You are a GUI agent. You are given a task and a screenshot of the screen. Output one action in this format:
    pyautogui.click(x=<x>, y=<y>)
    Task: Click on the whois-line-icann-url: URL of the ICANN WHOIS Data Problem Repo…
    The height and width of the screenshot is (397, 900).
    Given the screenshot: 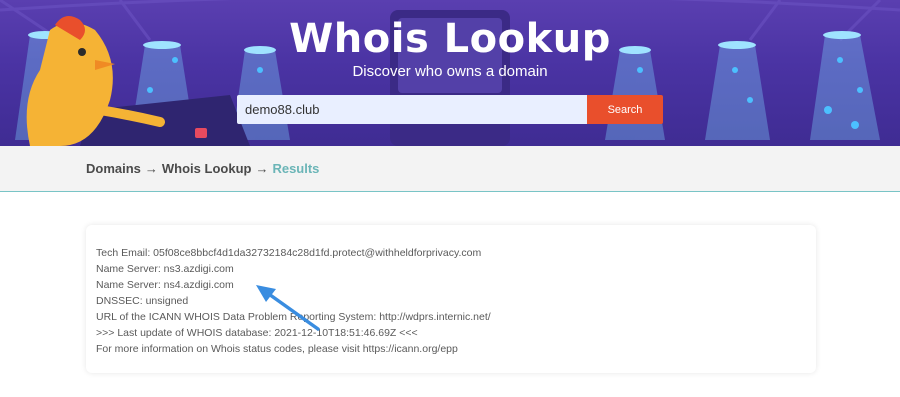 What is the action you would take?
    pyautogui.click(x=293, y=317)
    